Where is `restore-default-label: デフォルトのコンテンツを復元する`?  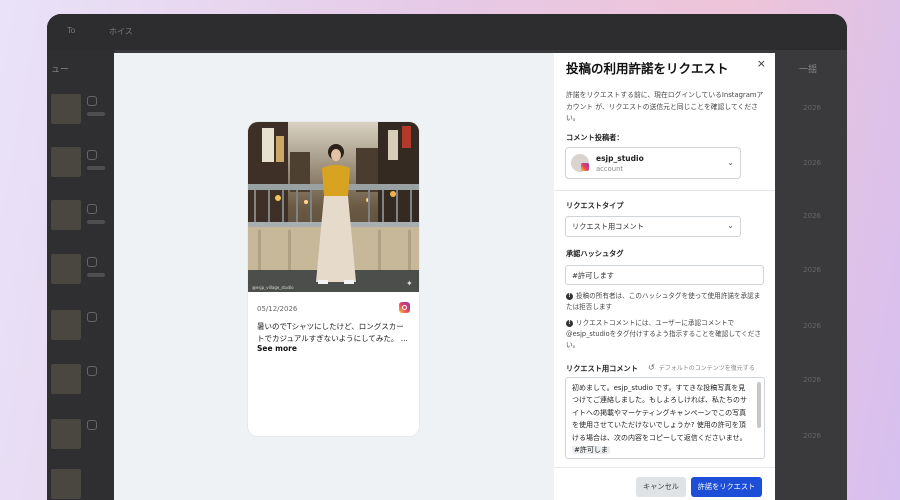 restore-default-label: デフォルトのコンテンツを復元する is located at coordinates (706, 368).